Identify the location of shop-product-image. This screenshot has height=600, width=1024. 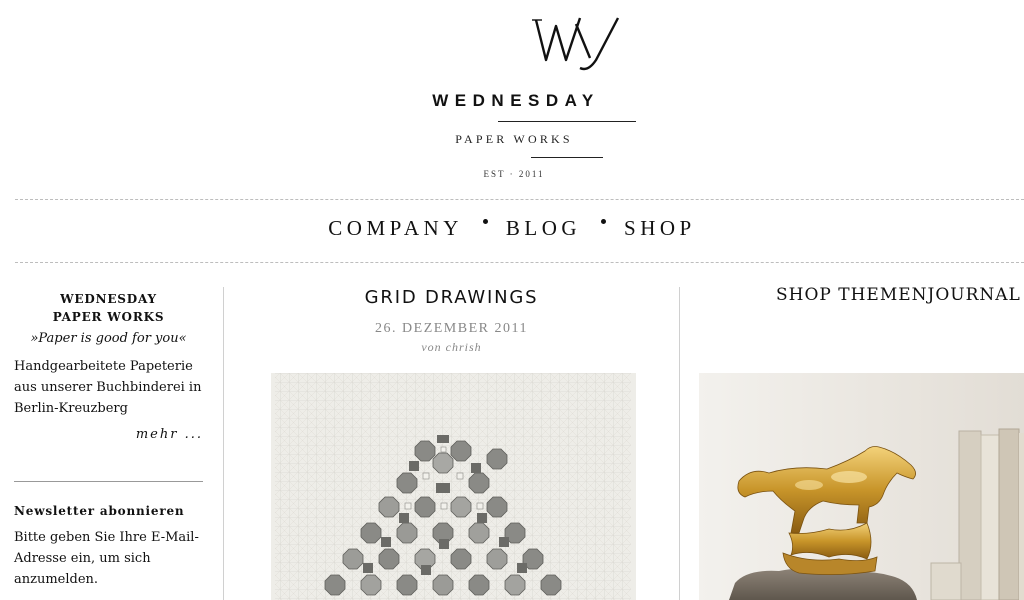
(861, 486).